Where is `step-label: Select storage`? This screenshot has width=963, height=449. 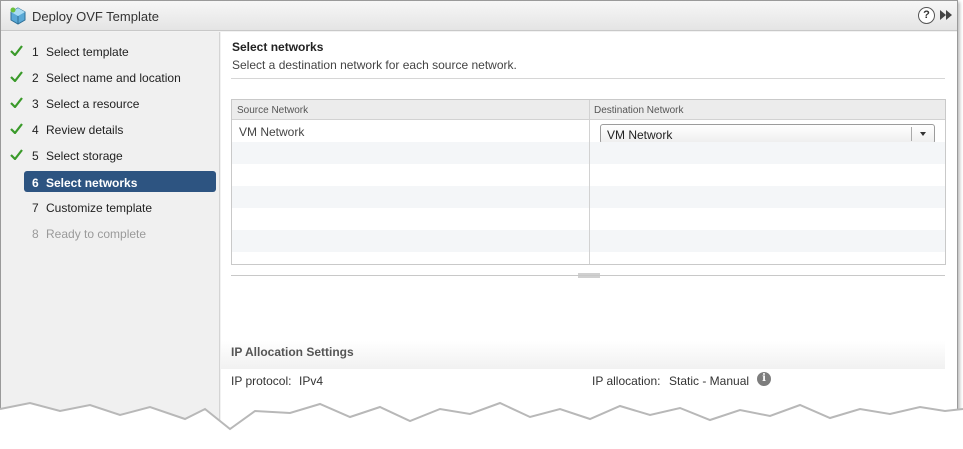 step-label: Select storage is located at coordinates (84, 156).